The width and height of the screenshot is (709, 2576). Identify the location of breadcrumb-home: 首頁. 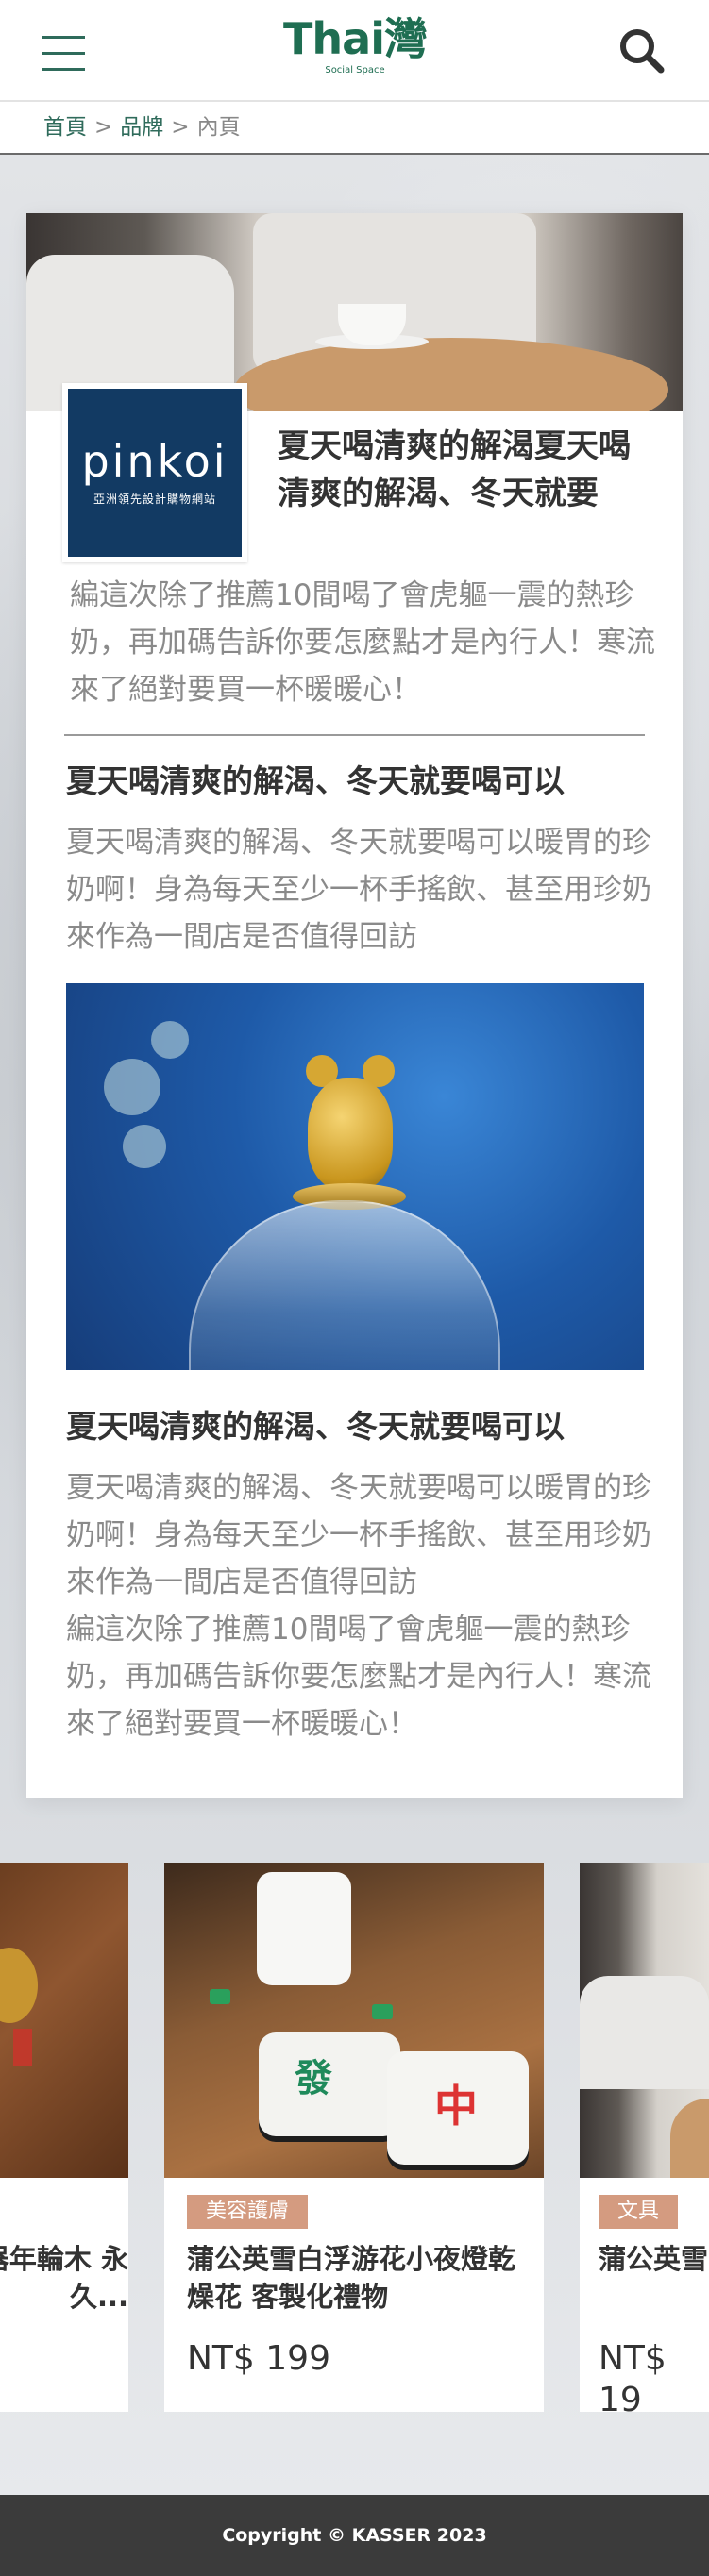
(65, 127).